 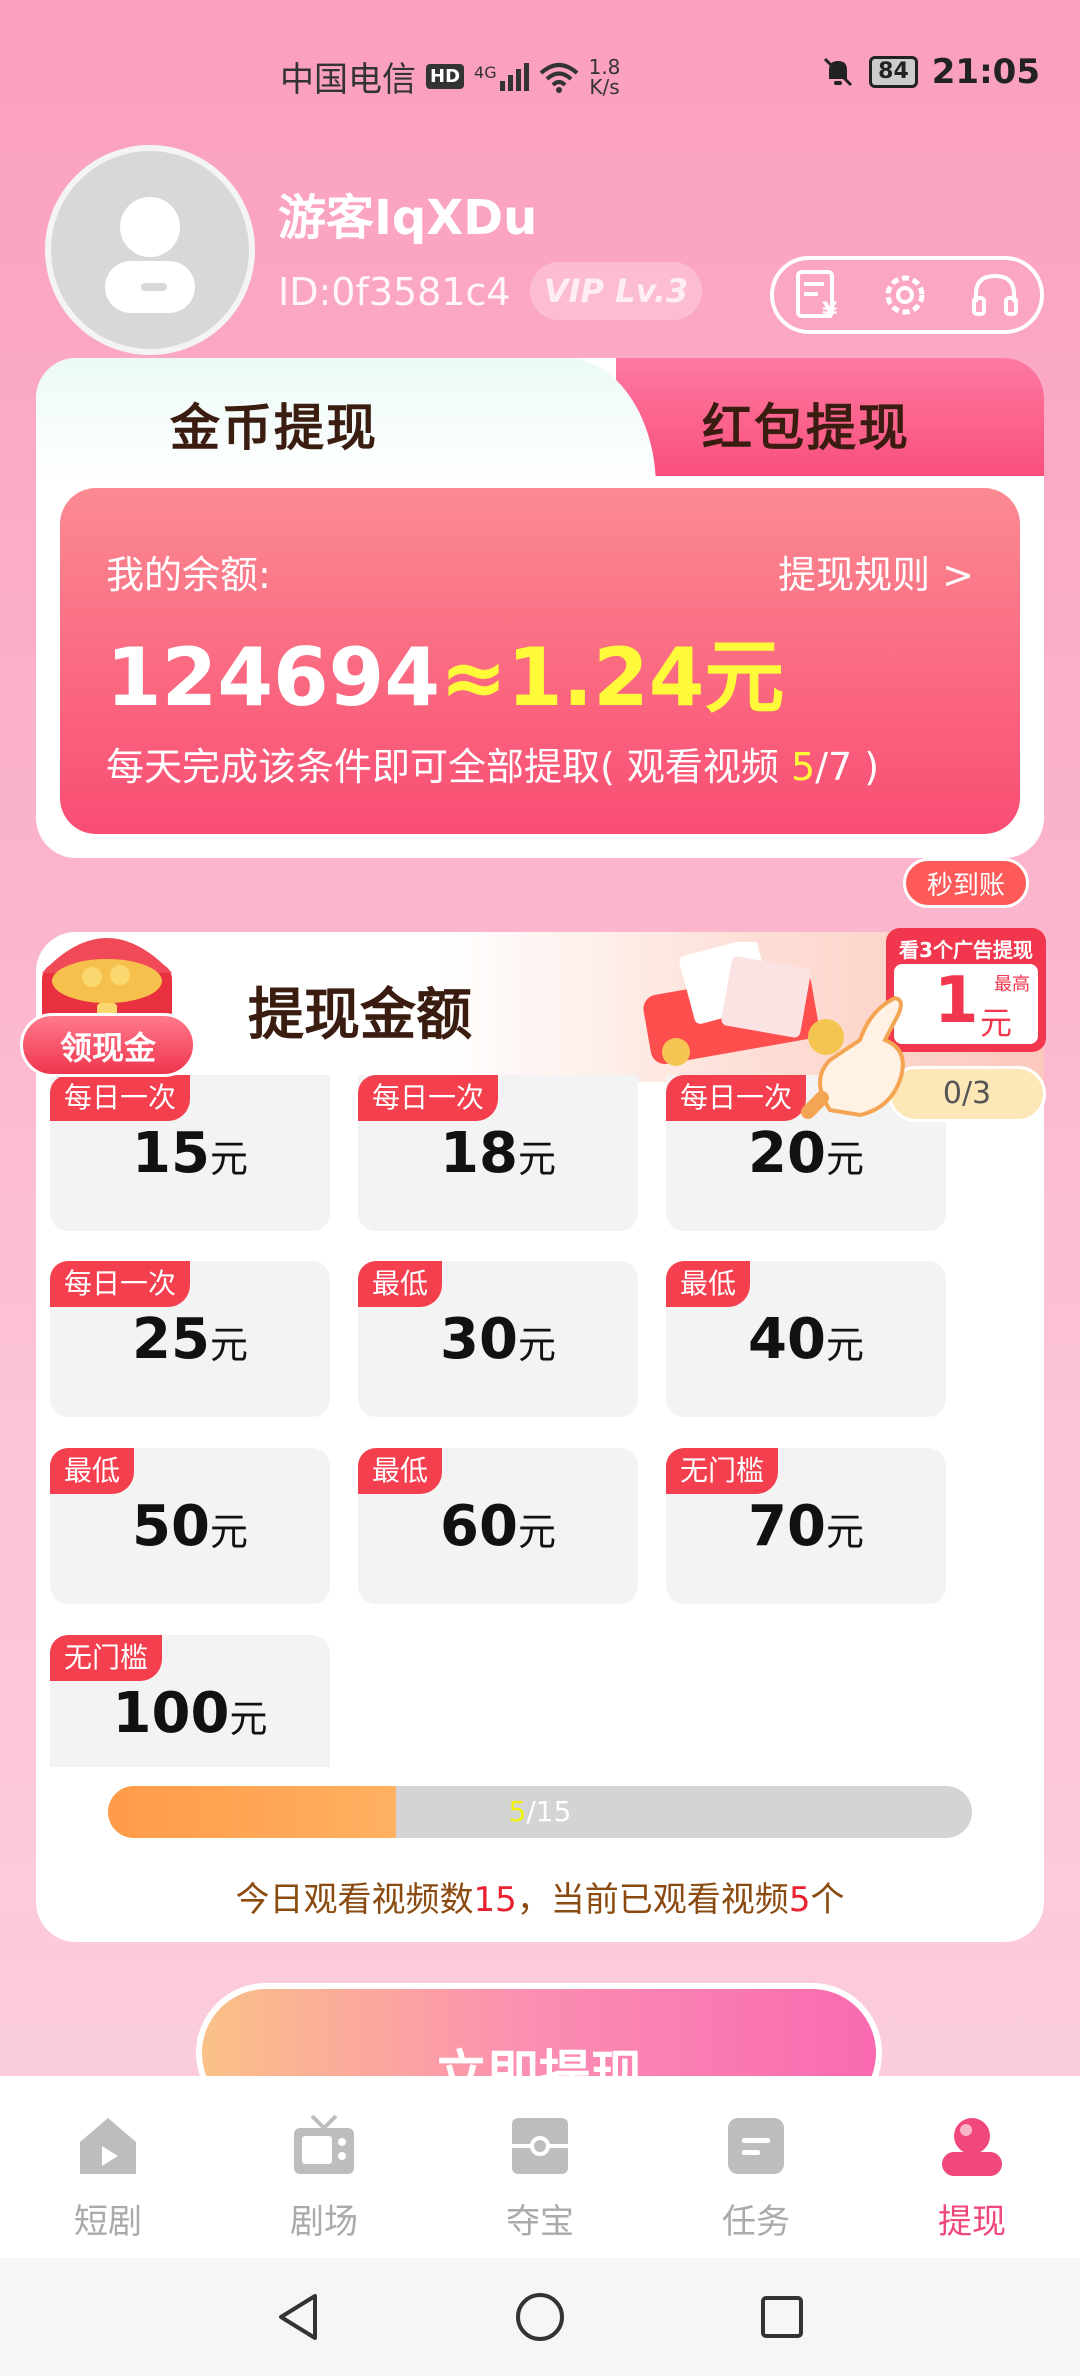 I want to click on option-amount: 50元, so click(x=190, y=1526).